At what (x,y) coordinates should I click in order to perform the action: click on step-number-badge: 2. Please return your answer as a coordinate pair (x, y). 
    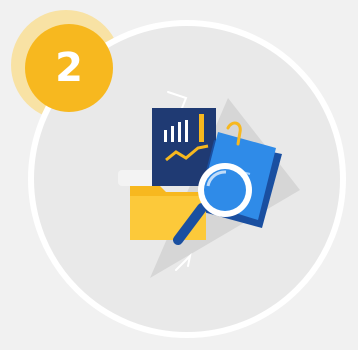
    Looking at the image, I should click on (69, 68).